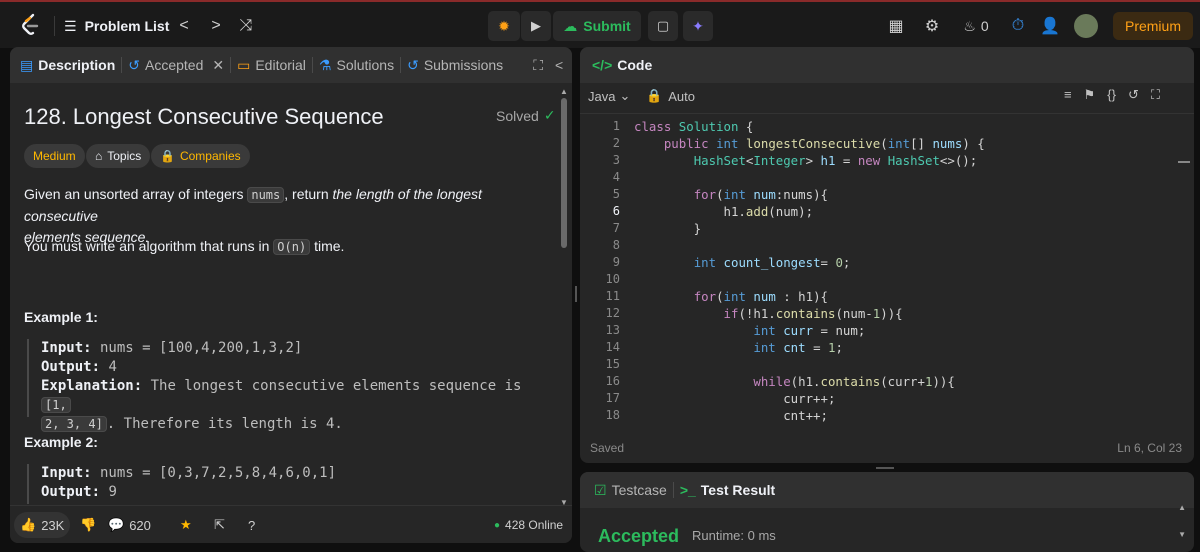 The width and height of the screenshot is (1200, 552). I want to click on tab-label: Accepted, so click(174, 65).